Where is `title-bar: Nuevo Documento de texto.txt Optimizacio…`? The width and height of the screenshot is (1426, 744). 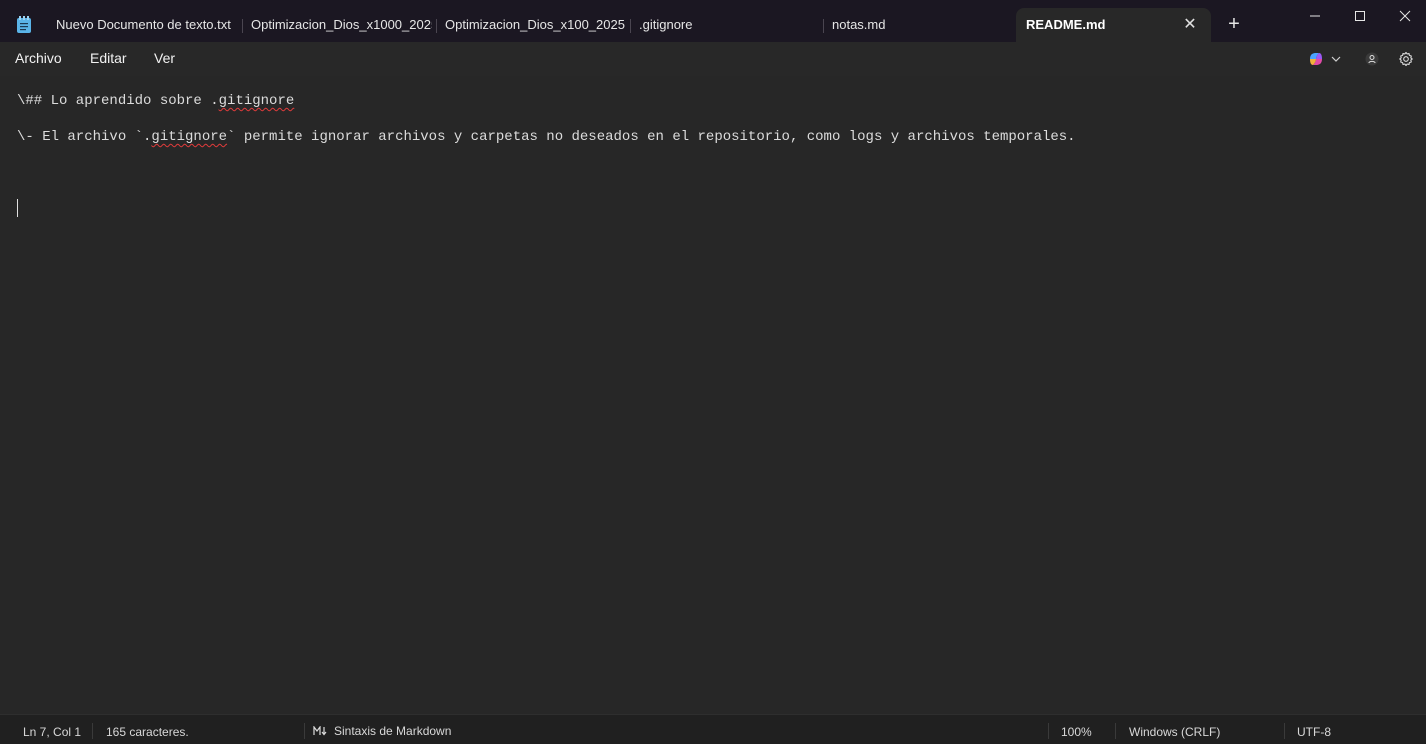 title-bar: Nuevo Documento de texto.txt Optimizacio… is located at coordinates (713, 21).